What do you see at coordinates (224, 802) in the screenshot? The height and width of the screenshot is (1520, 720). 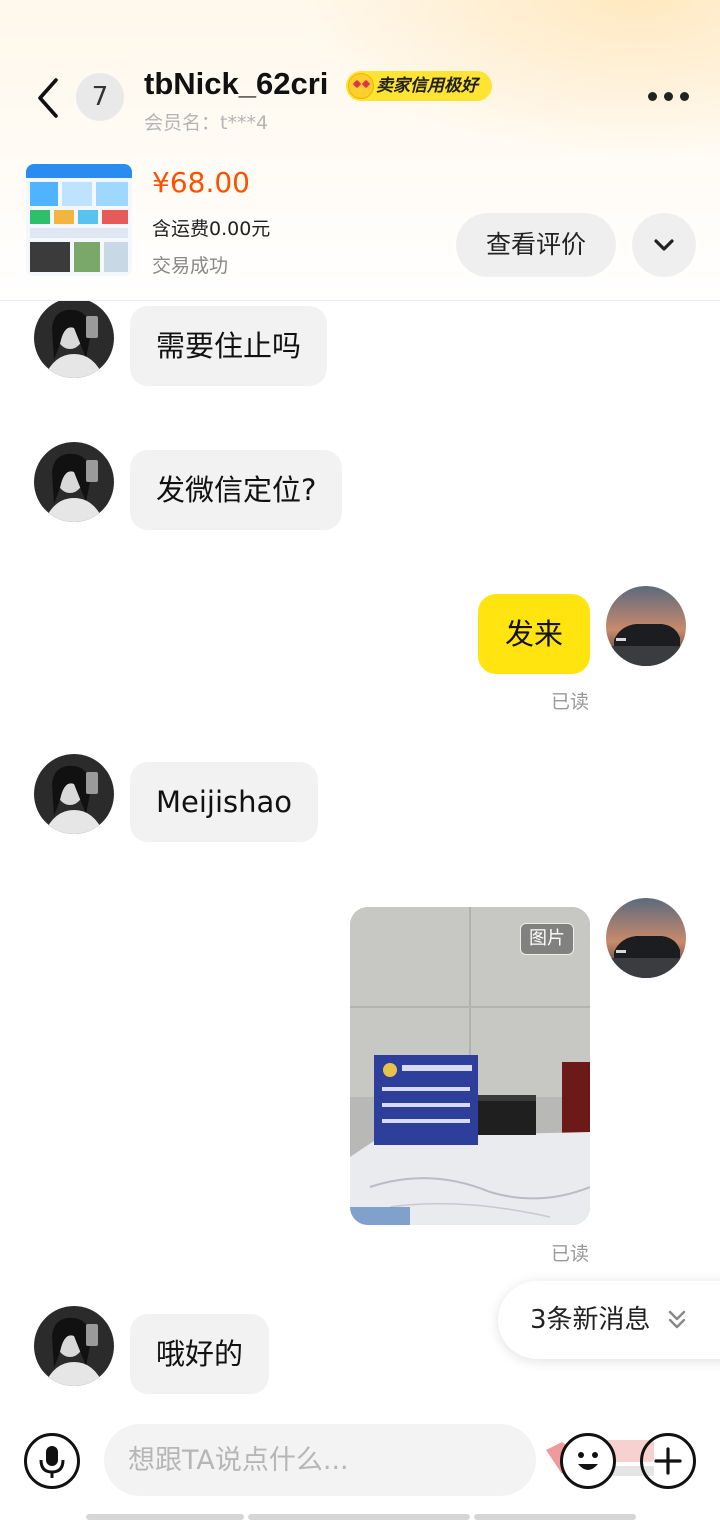 I see `message-bubble: Meijishao` at bounding box center [224, 802].